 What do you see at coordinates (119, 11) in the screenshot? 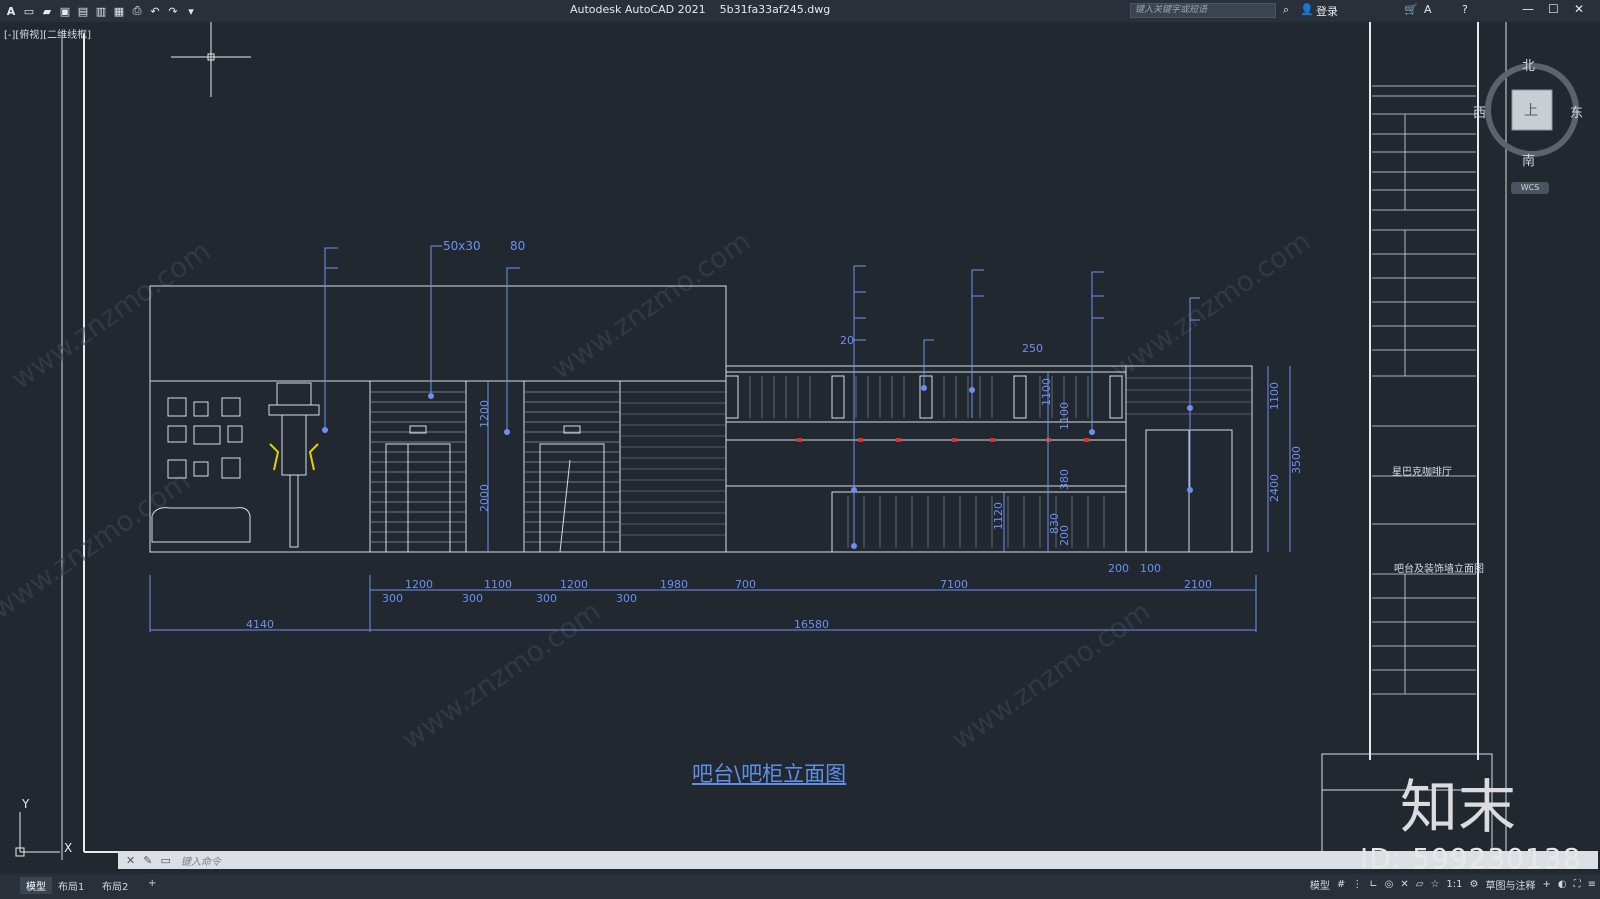
I see `plot-icon: ▦` at bounding box center [119, 11].